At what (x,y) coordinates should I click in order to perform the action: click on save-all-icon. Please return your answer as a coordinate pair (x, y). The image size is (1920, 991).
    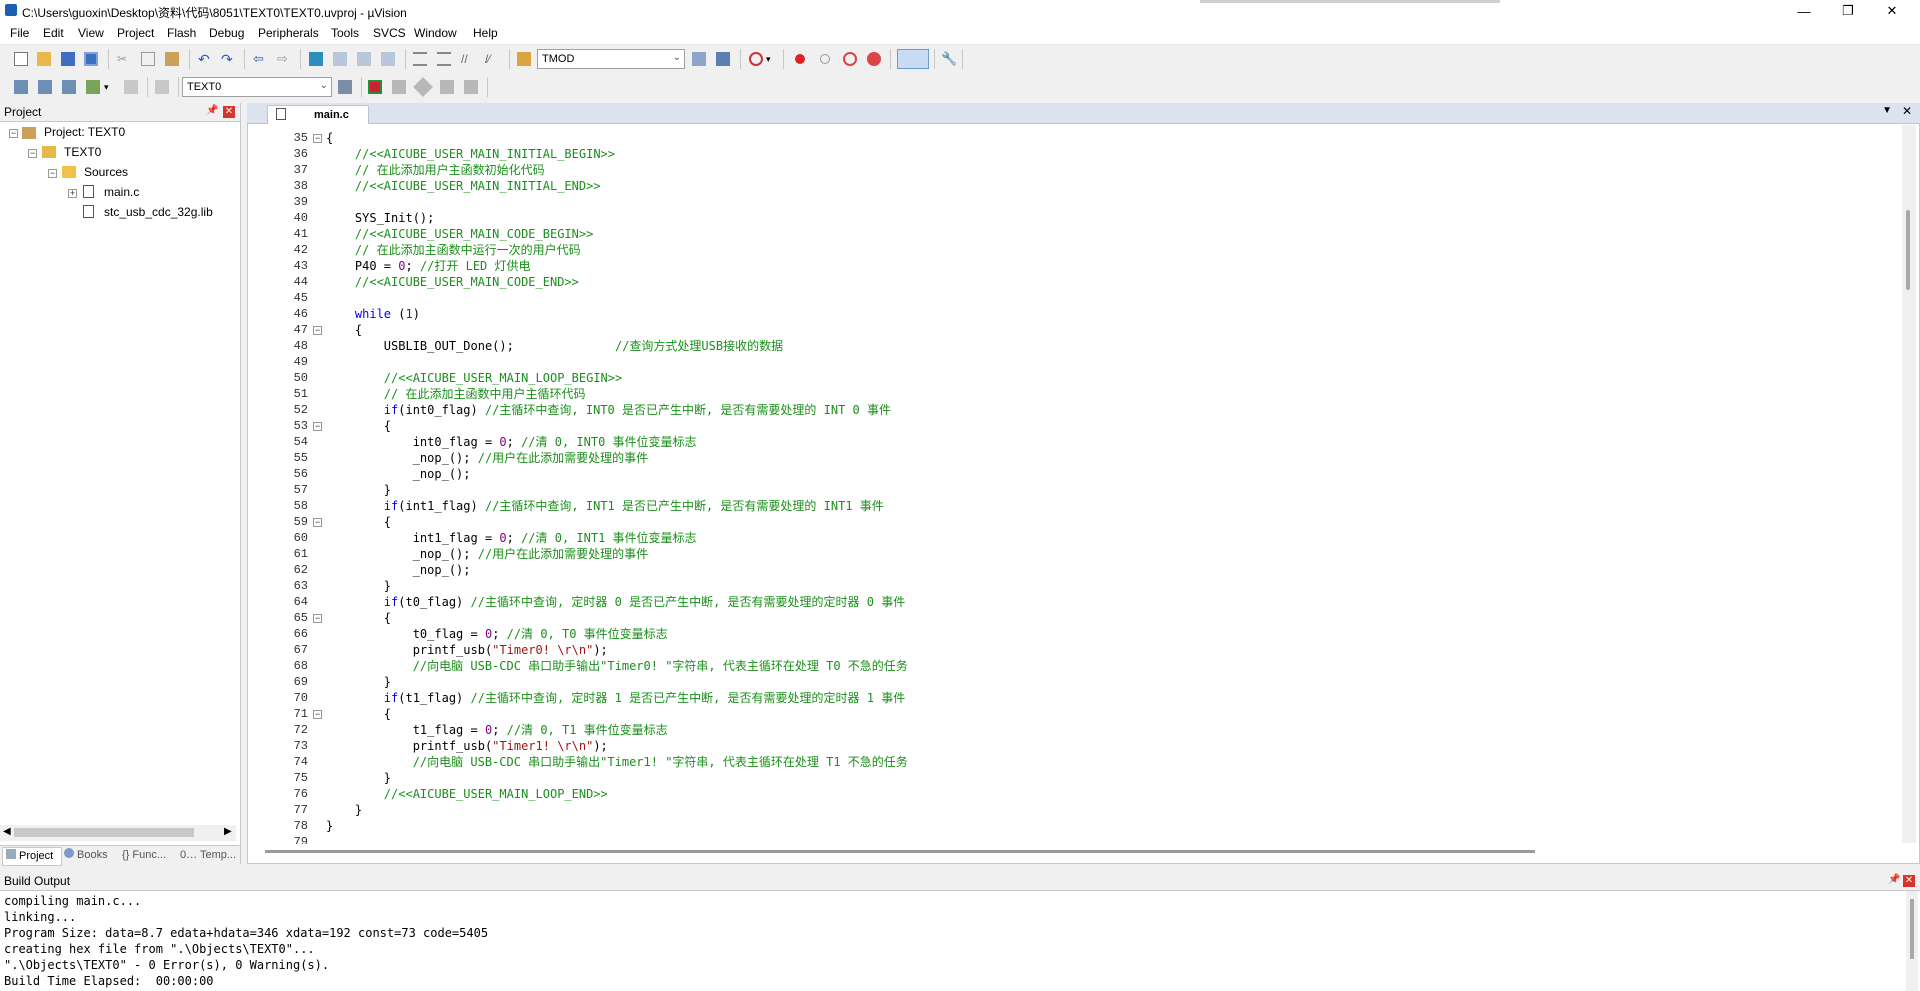
    Looking at the image, I should click on (91, 59).